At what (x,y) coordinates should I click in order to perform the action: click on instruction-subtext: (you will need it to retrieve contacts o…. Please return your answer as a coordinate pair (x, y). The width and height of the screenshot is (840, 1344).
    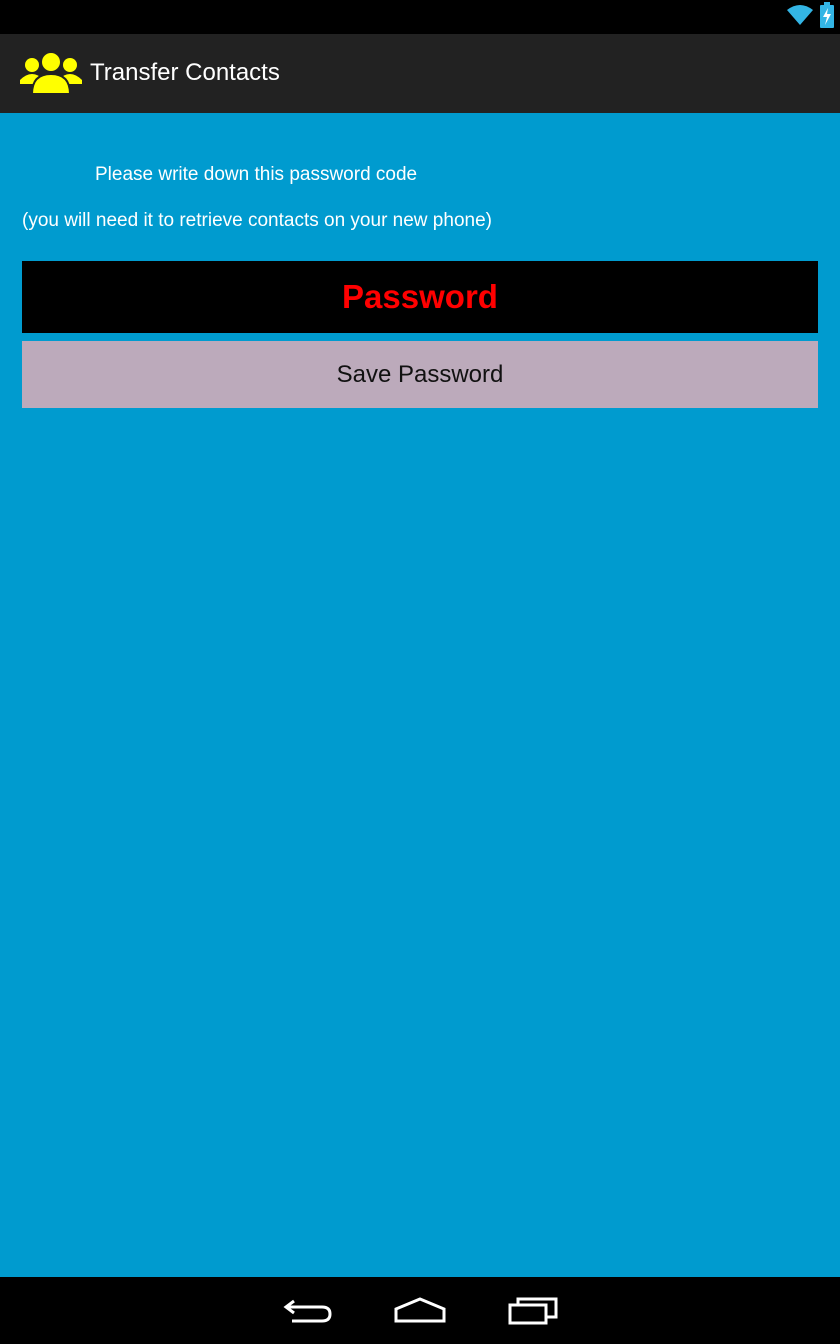
    Looking at the image, I should click on (257, 220).